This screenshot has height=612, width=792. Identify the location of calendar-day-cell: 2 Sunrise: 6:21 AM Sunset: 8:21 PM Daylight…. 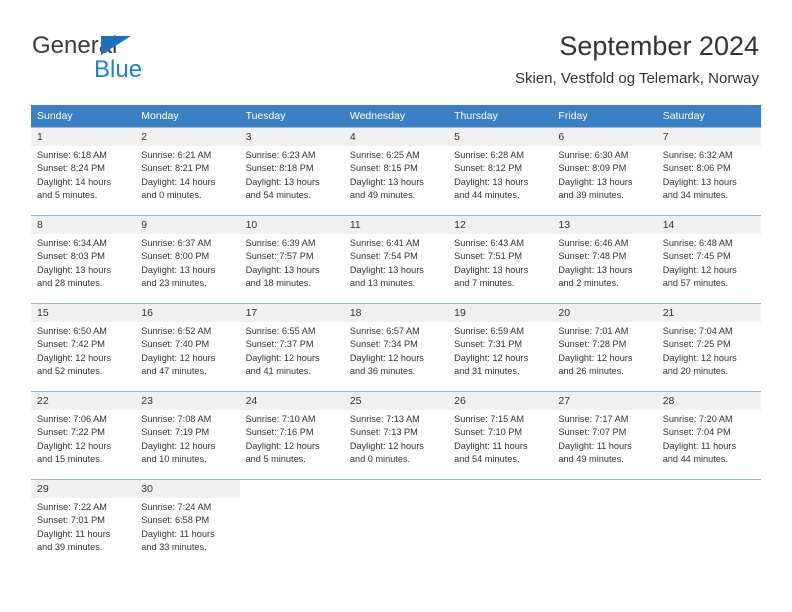
(187, 171).